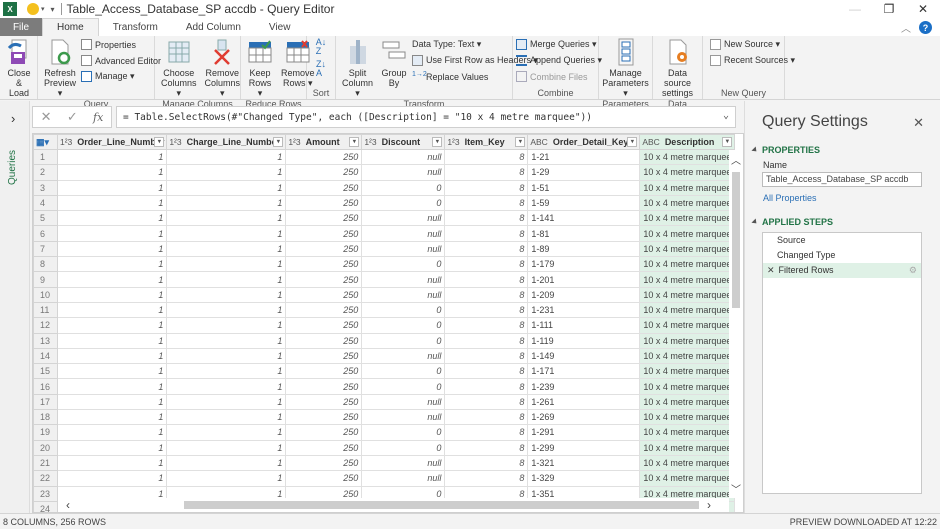 The image size is (940, 529). What do you see at coordinates (21, 27) in the screenshot?
I see `tab-file: File` at bounding box center [21, 27].